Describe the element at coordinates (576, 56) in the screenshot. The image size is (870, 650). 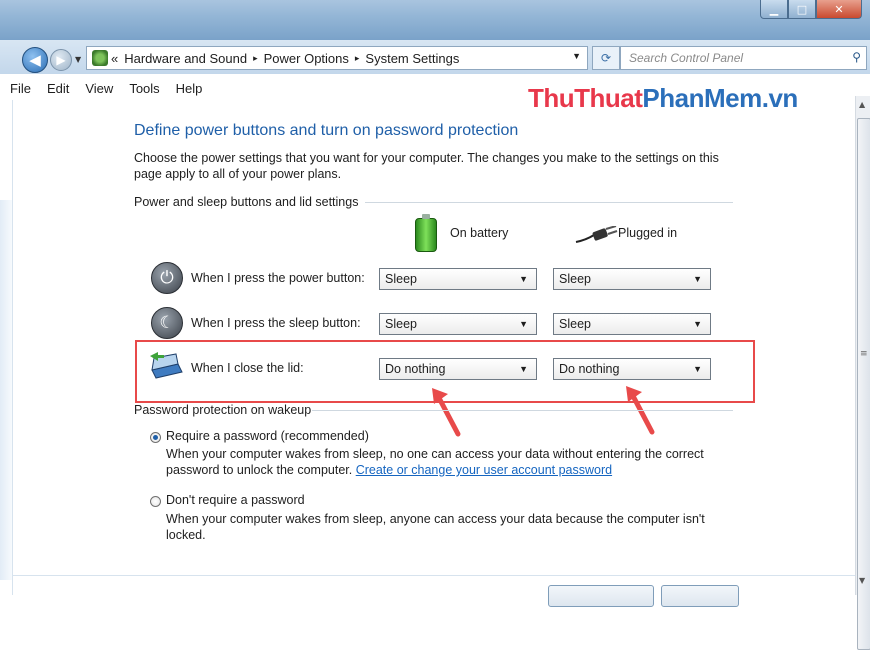
I see `address-dropdown-icon: ▼` at that location.